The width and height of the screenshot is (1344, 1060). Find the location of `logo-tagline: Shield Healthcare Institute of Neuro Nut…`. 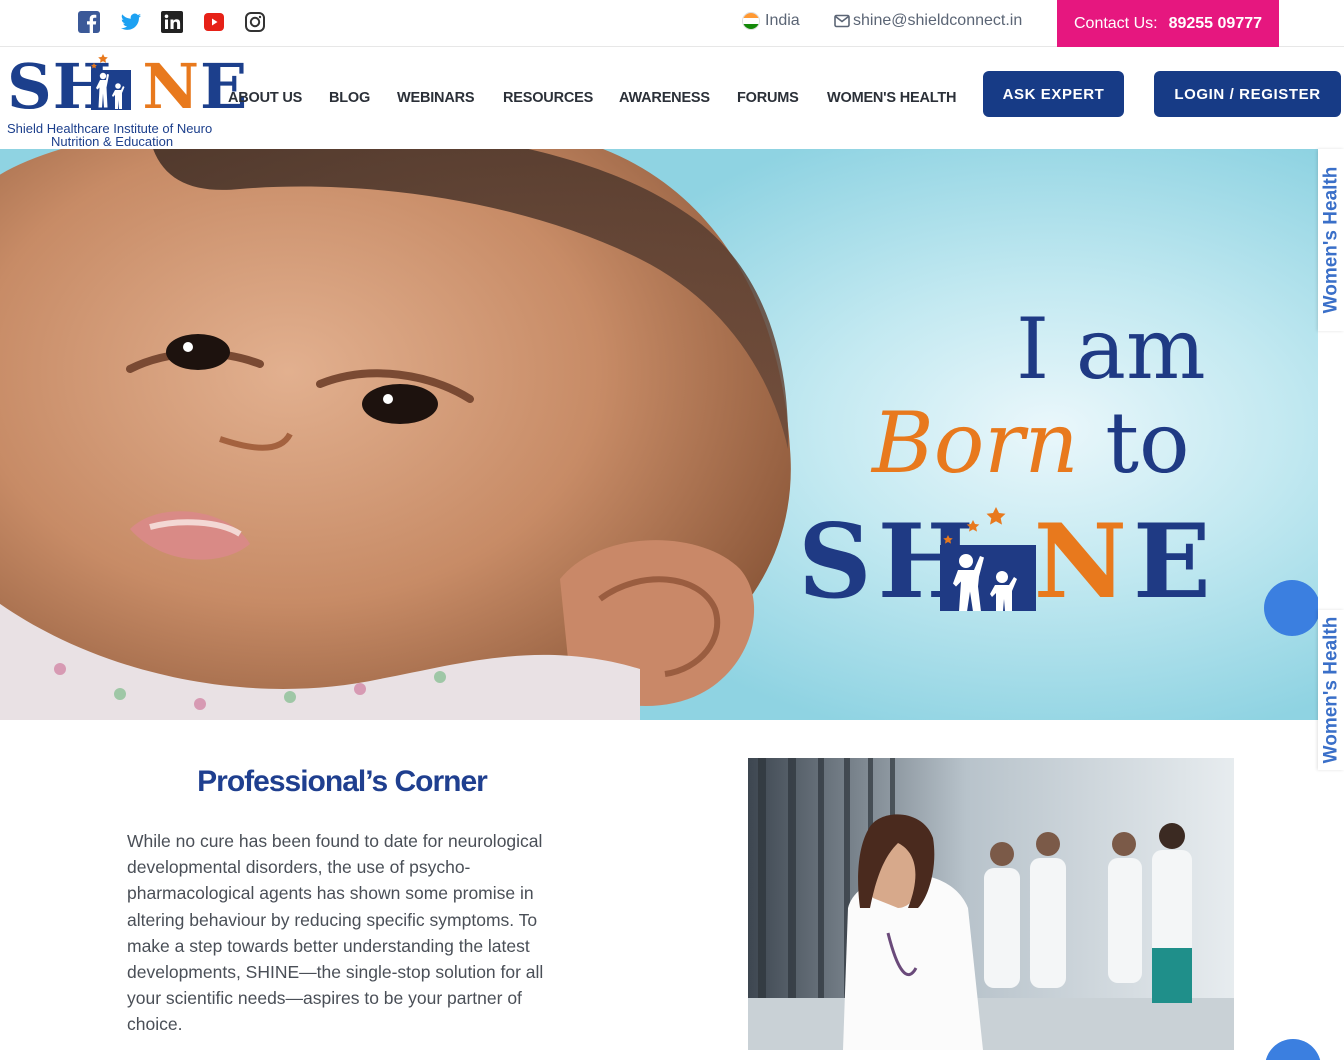

logo-tagline: Shield Healthcare Institute of Neuro Nut… is located at coordinates (110, 135).